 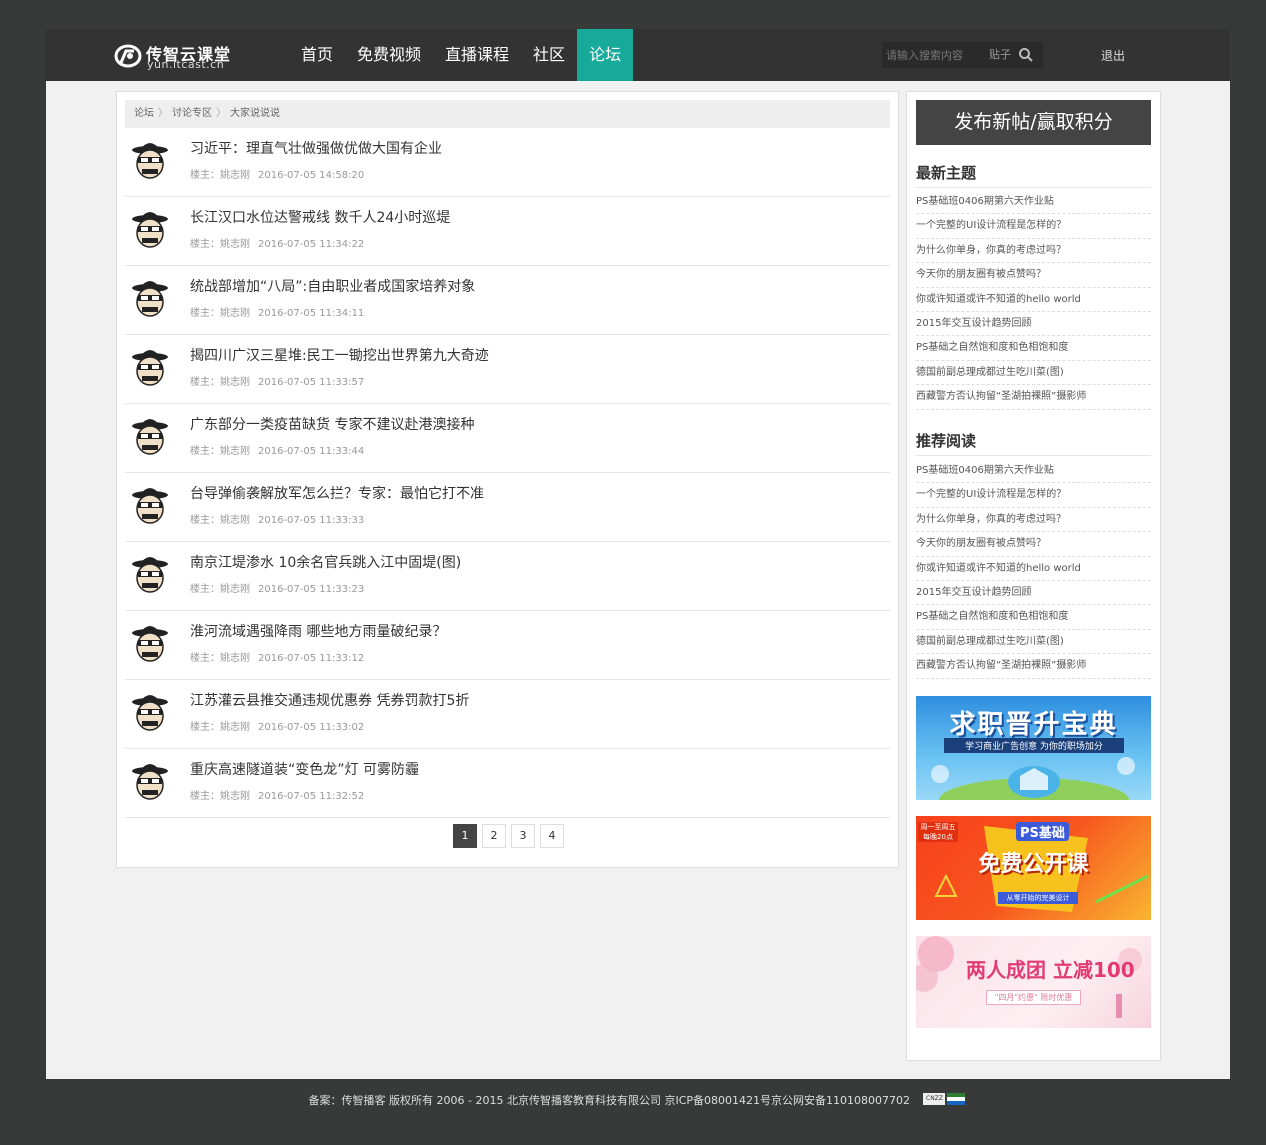 I want to click on post-time: 2016-07-05 11:33:02, so click(x=311, y=727).